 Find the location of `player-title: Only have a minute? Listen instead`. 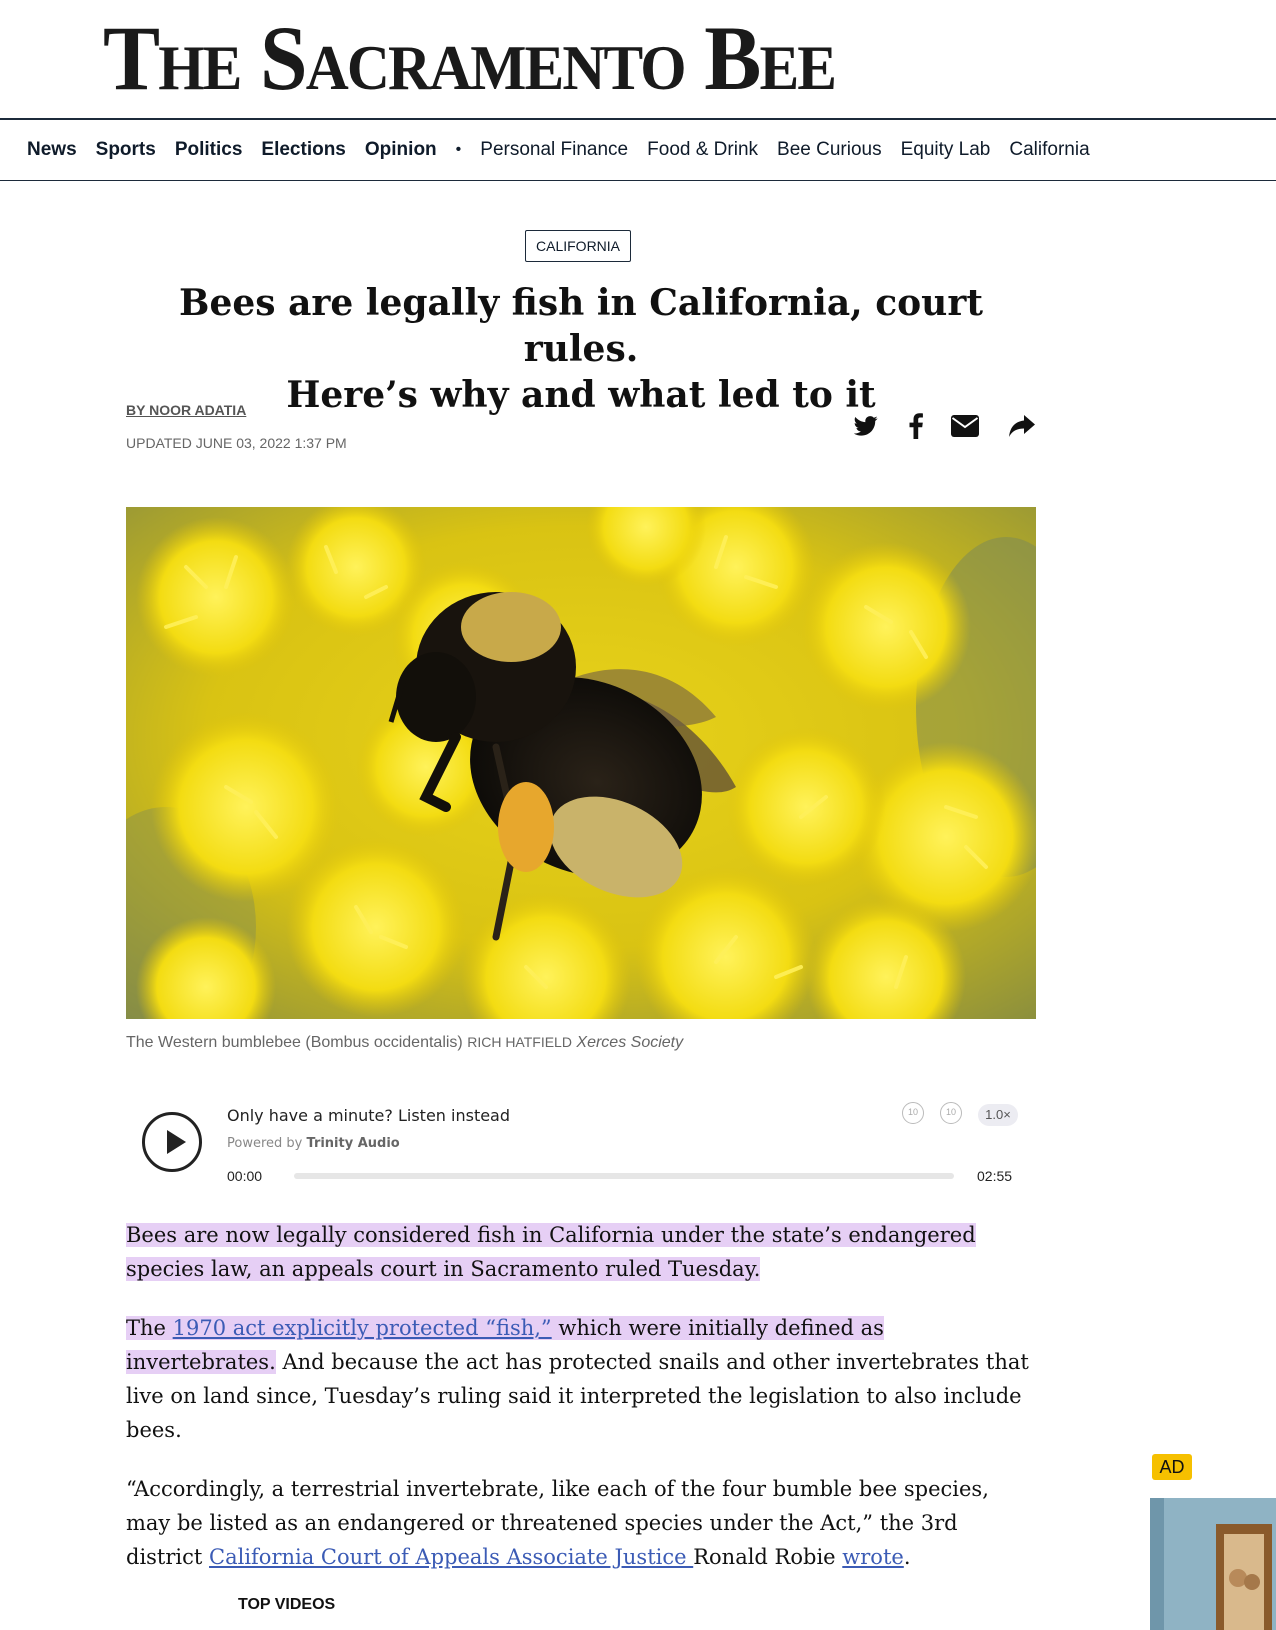

player-title: Only have a minute? Listen instead is located at coordinates (369, 1115).